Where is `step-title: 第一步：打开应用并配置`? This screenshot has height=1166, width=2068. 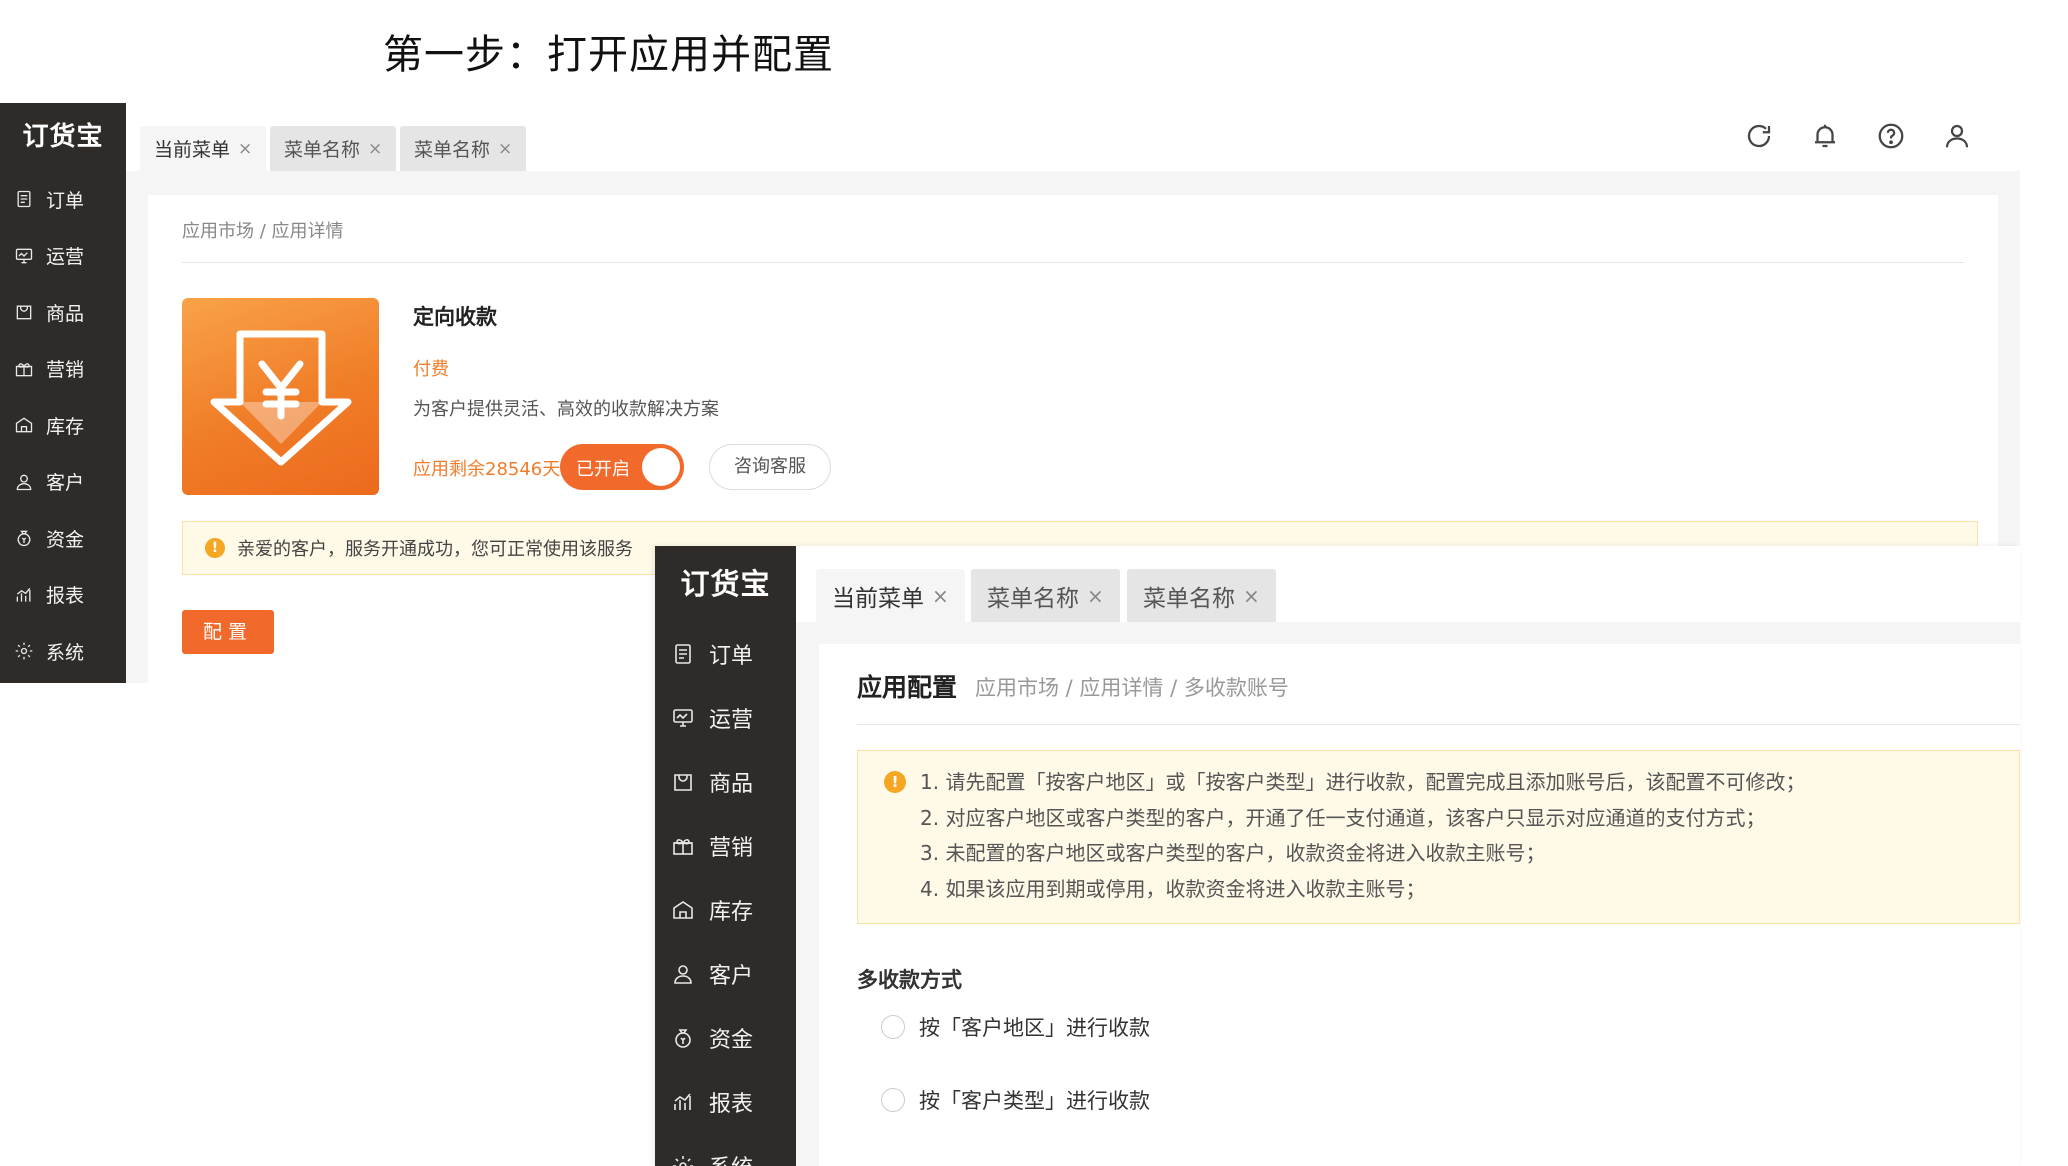 step-title: 第一步：打开应用并配置 is located at coordinates (608, 55).